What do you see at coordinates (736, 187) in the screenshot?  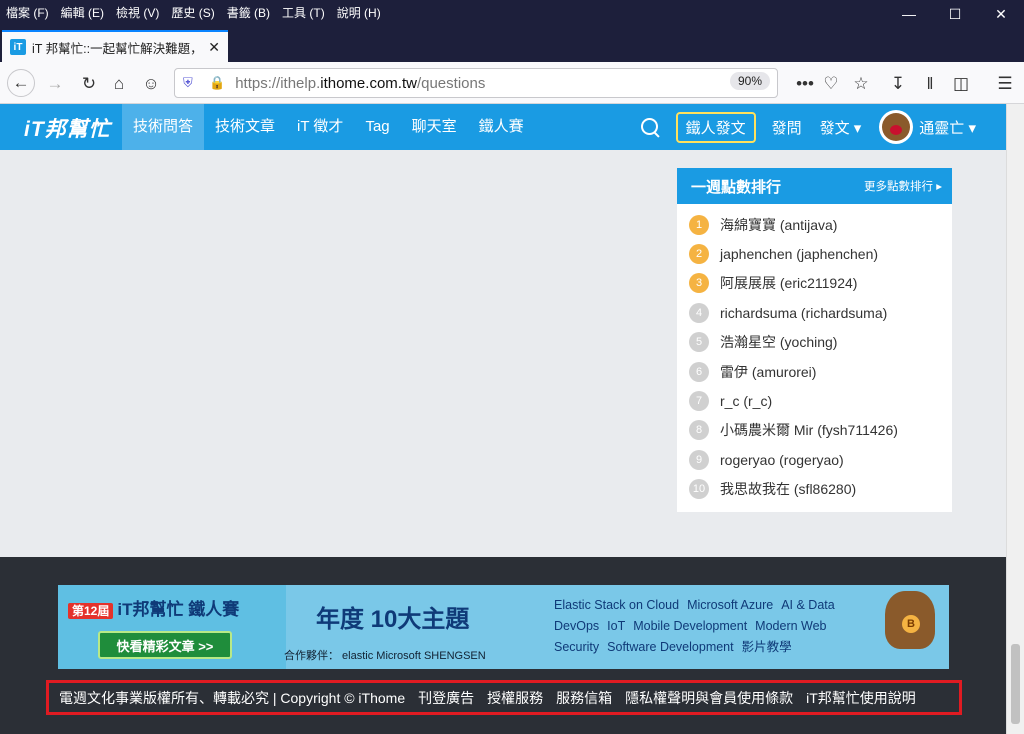 I see `ranking-title: 一週點數排行` at bounding box center [736, 187].